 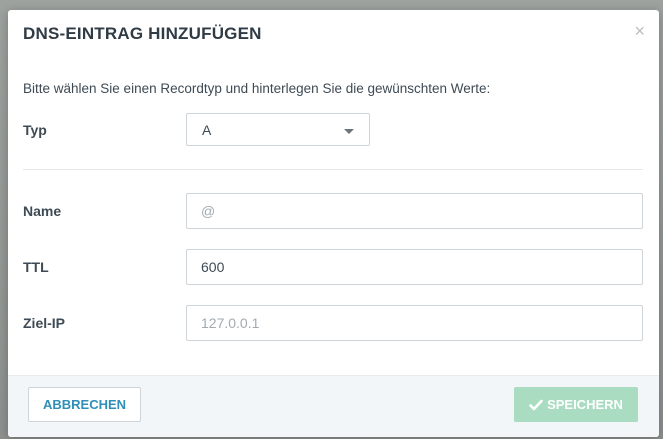 I want to click on record-type-select: A, so click(x=278, y=129).